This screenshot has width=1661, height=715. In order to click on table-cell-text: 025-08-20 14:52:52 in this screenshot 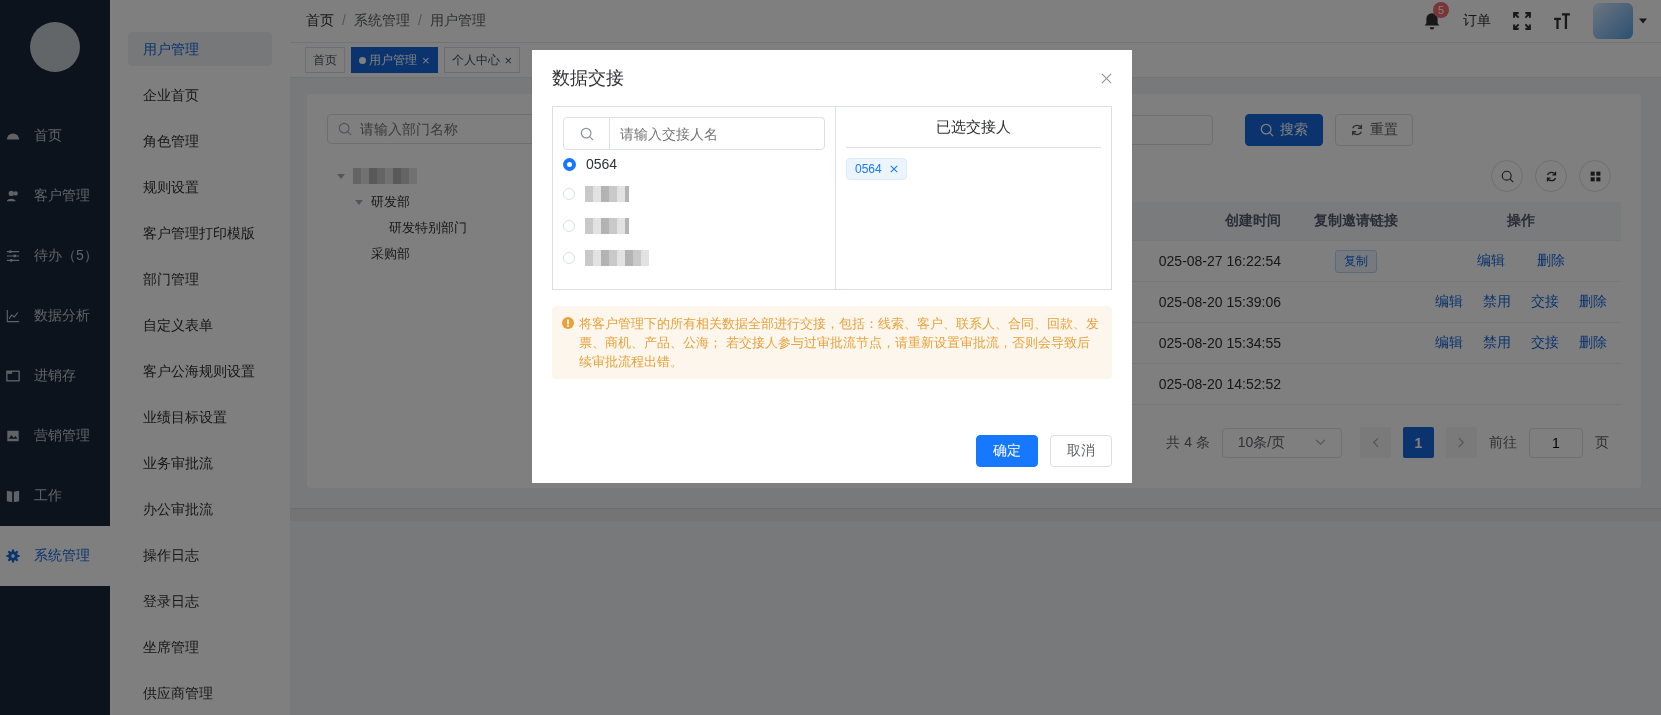, I will do `click(1219, 384)`.